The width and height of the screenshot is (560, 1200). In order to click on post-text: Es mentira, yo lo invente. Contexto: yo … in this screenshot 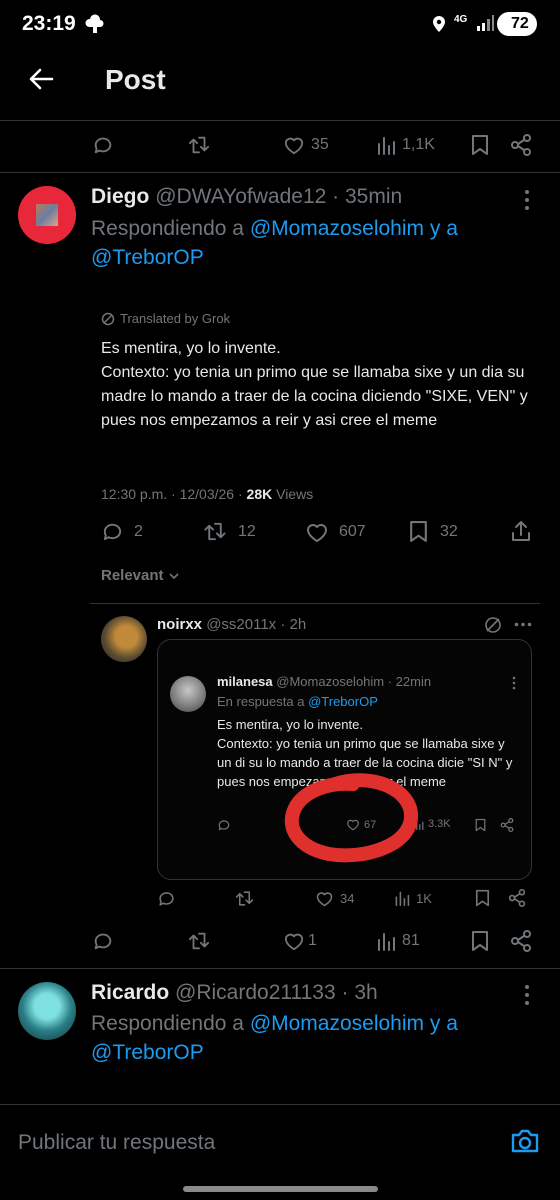, I will do `click(321, 385)`.